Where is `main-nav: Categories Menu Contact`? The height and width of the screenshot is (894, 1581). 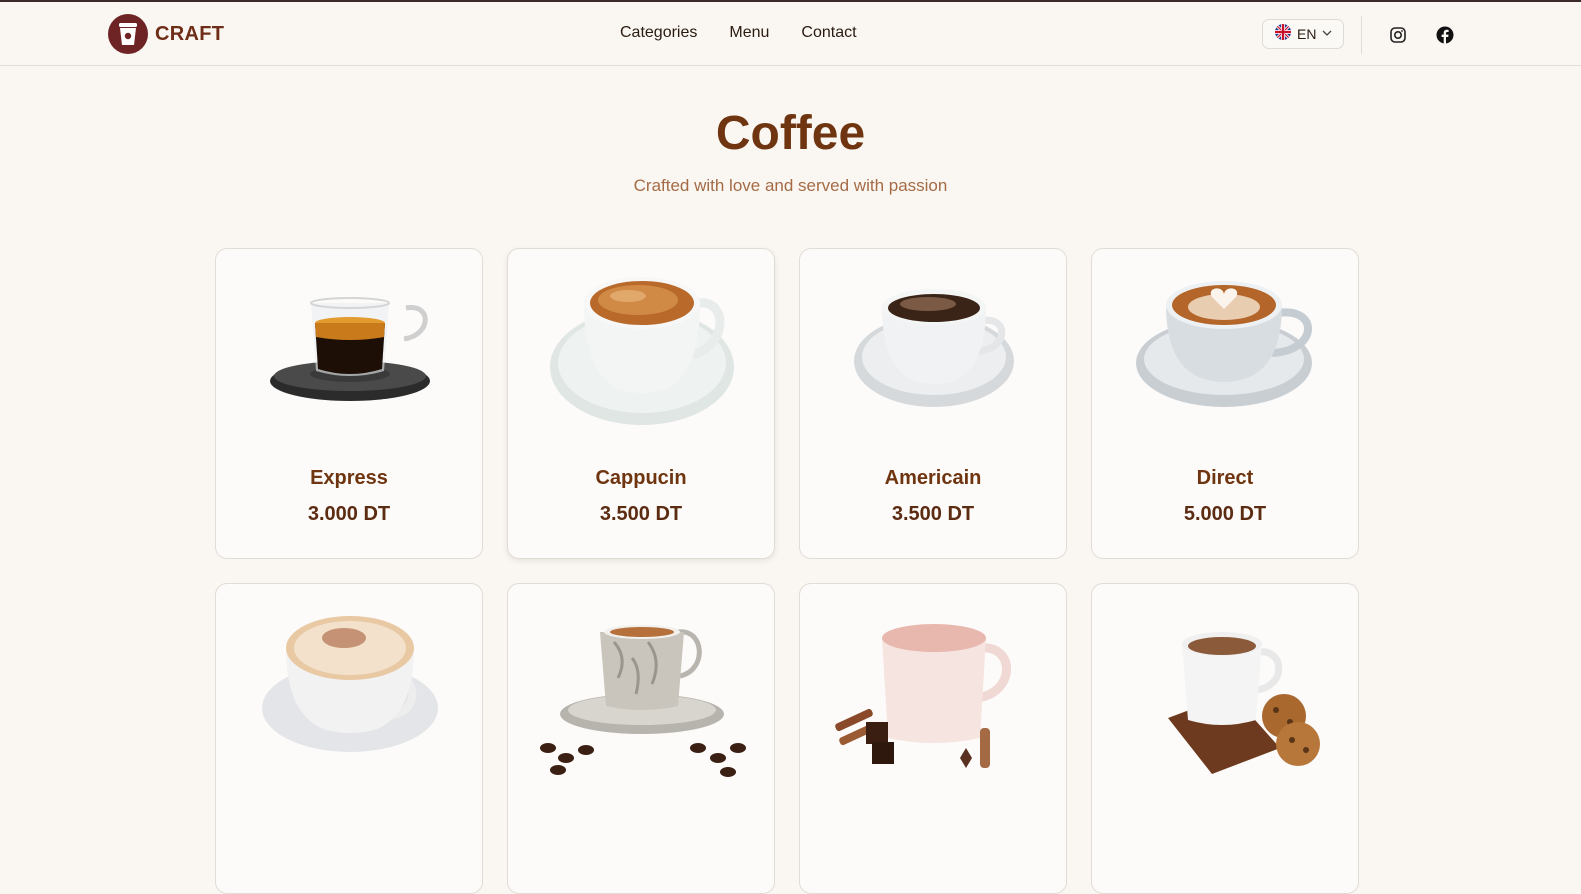 main-nav: Categories Menu Contact is located at coordinates (738, 33).